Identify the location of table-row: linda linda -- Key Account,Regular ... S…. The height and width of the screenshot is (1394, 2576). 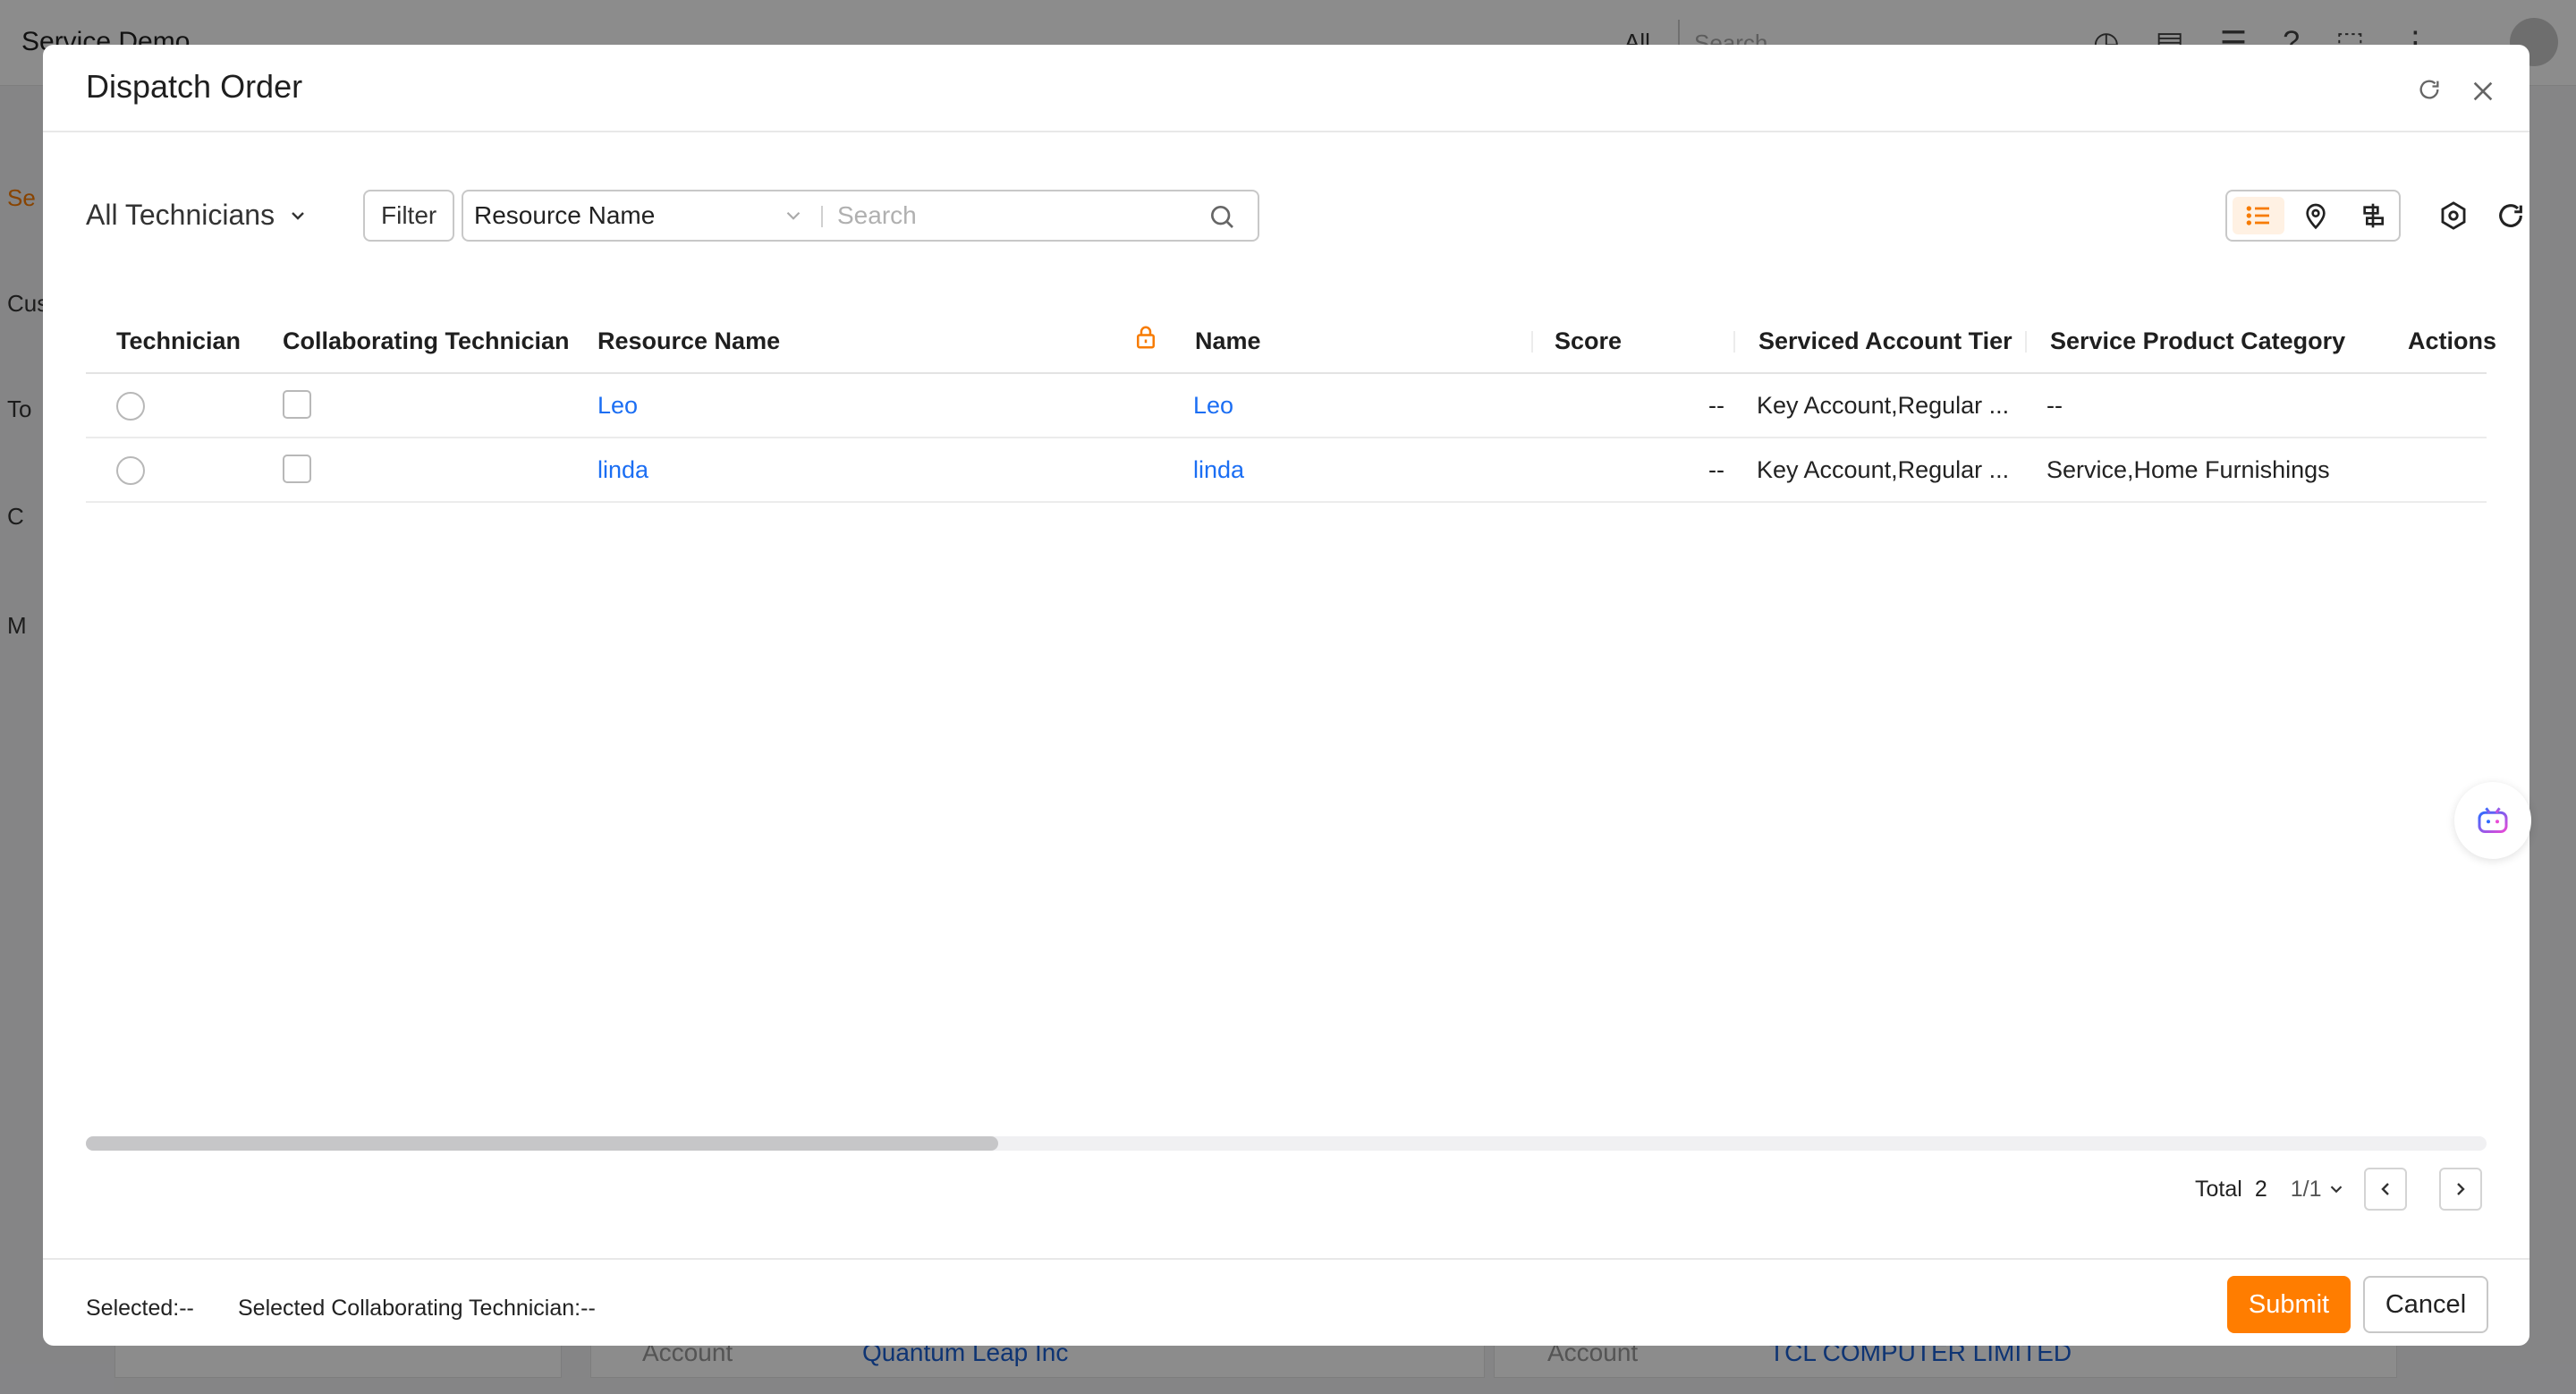
(1286, 470).